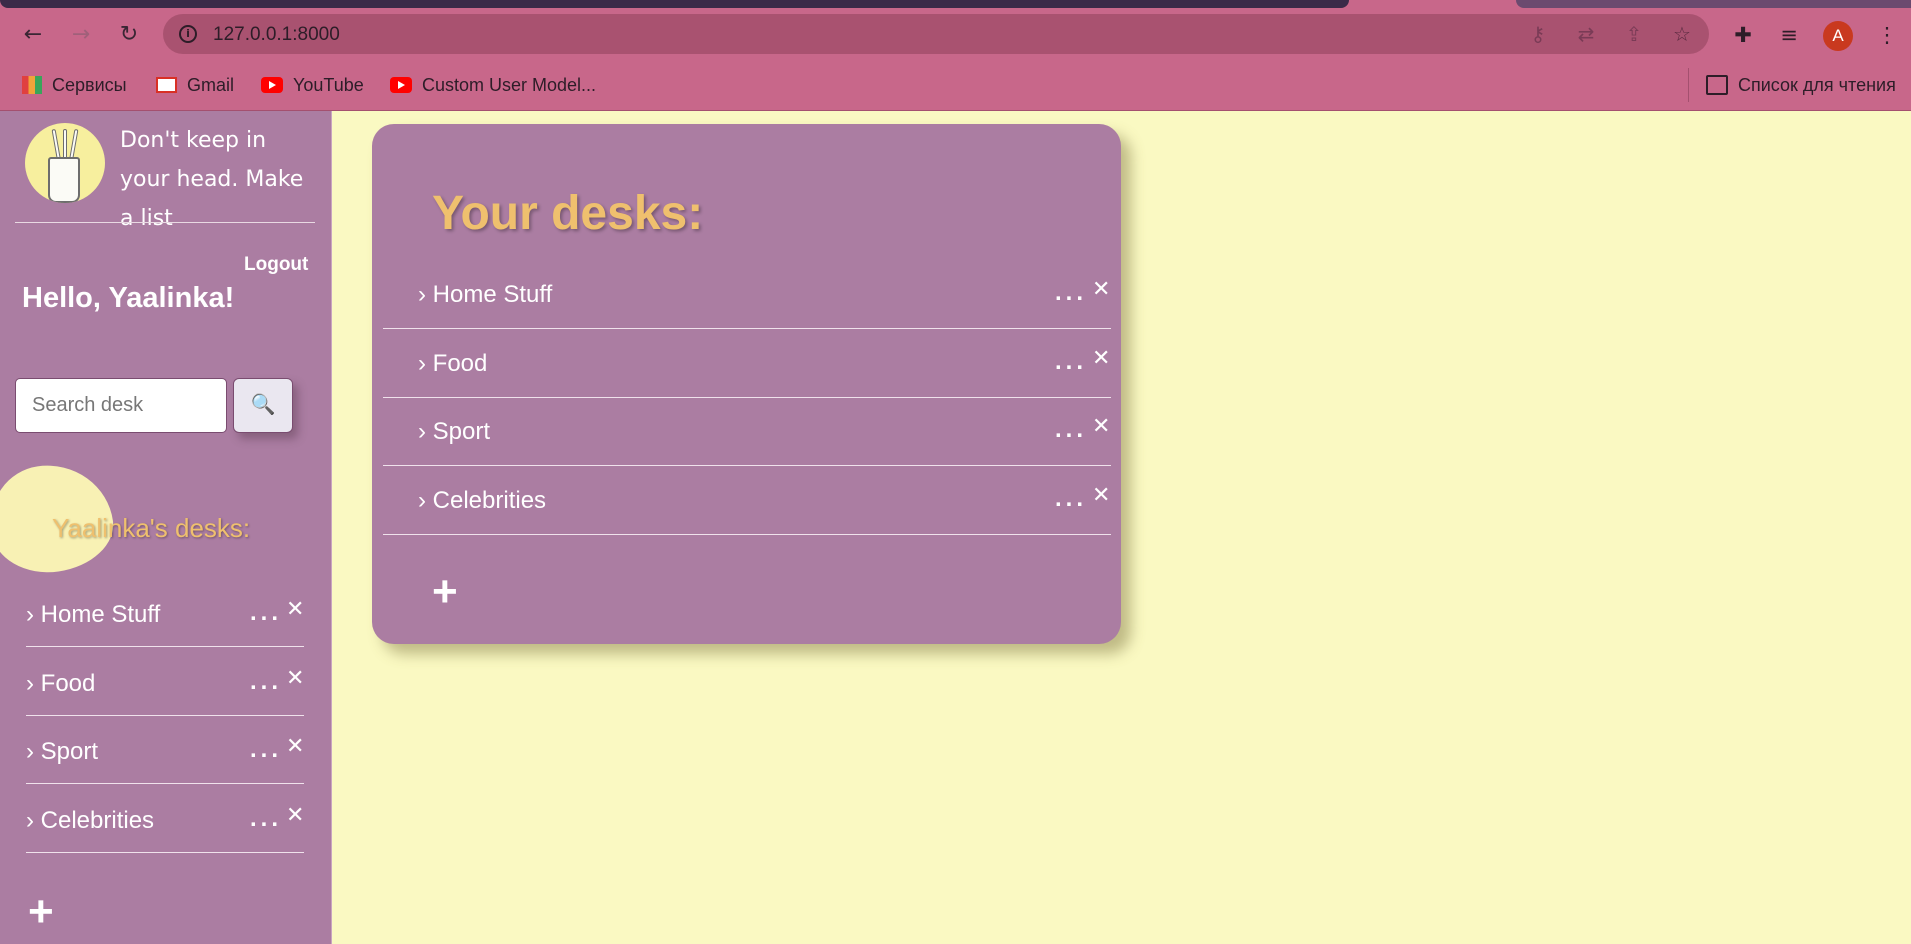 The width and height of the screenshot is (1911, 944). What do you see at coordinates (1682, 34) in the screenshot?
I see `bookmark-star-icon: ☆` at bounding box center [1682, 34].